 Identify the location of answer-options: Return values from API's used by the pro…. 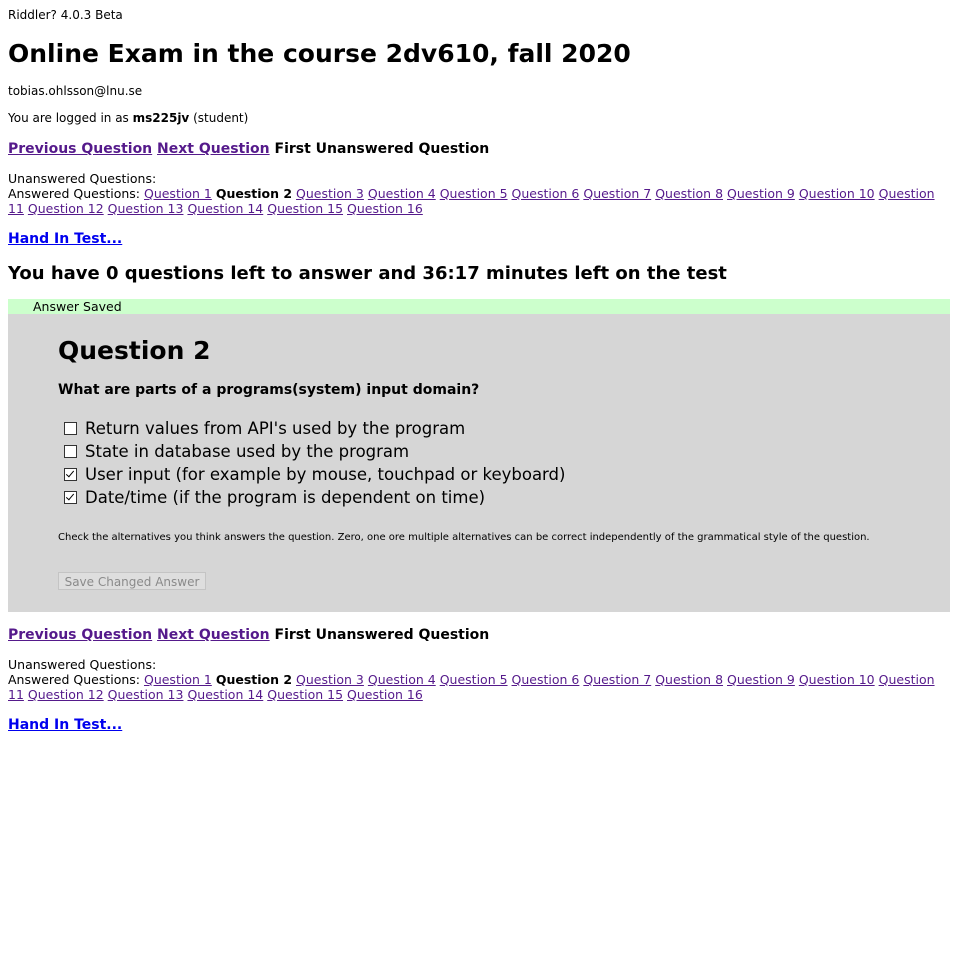
(314, 463).